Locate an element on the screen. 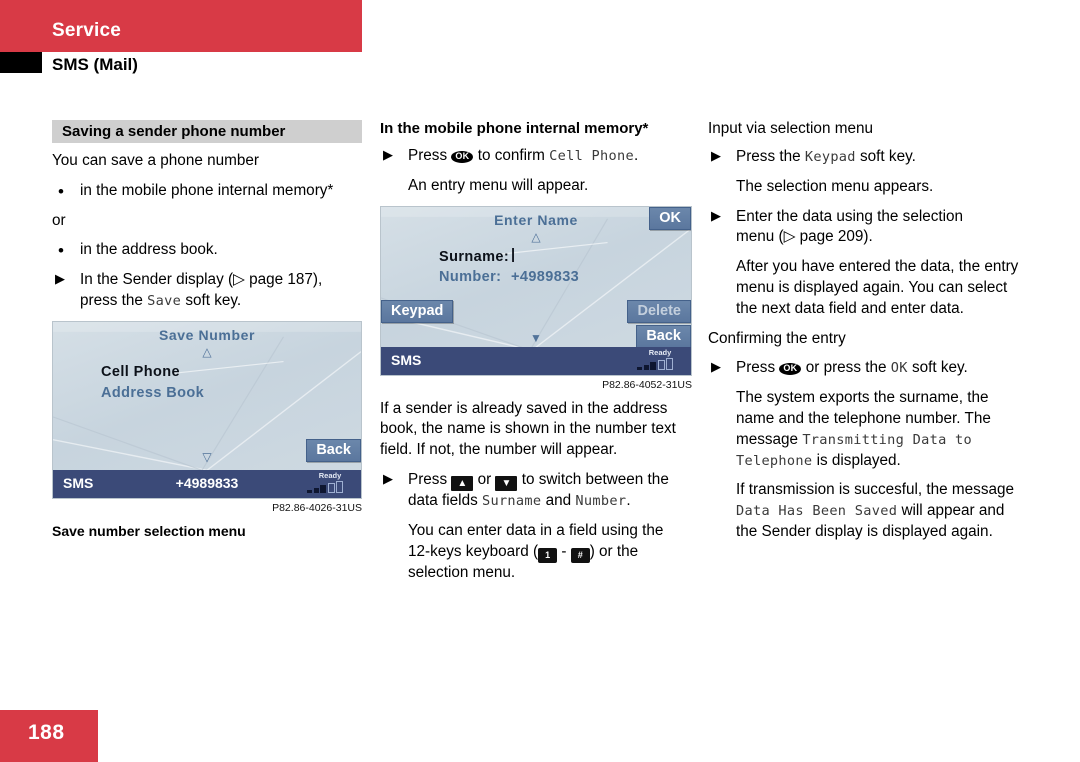 The width and height of the screenshot is (1080, 762). step-line2-pre: press the is located at coordinates (114, 300).